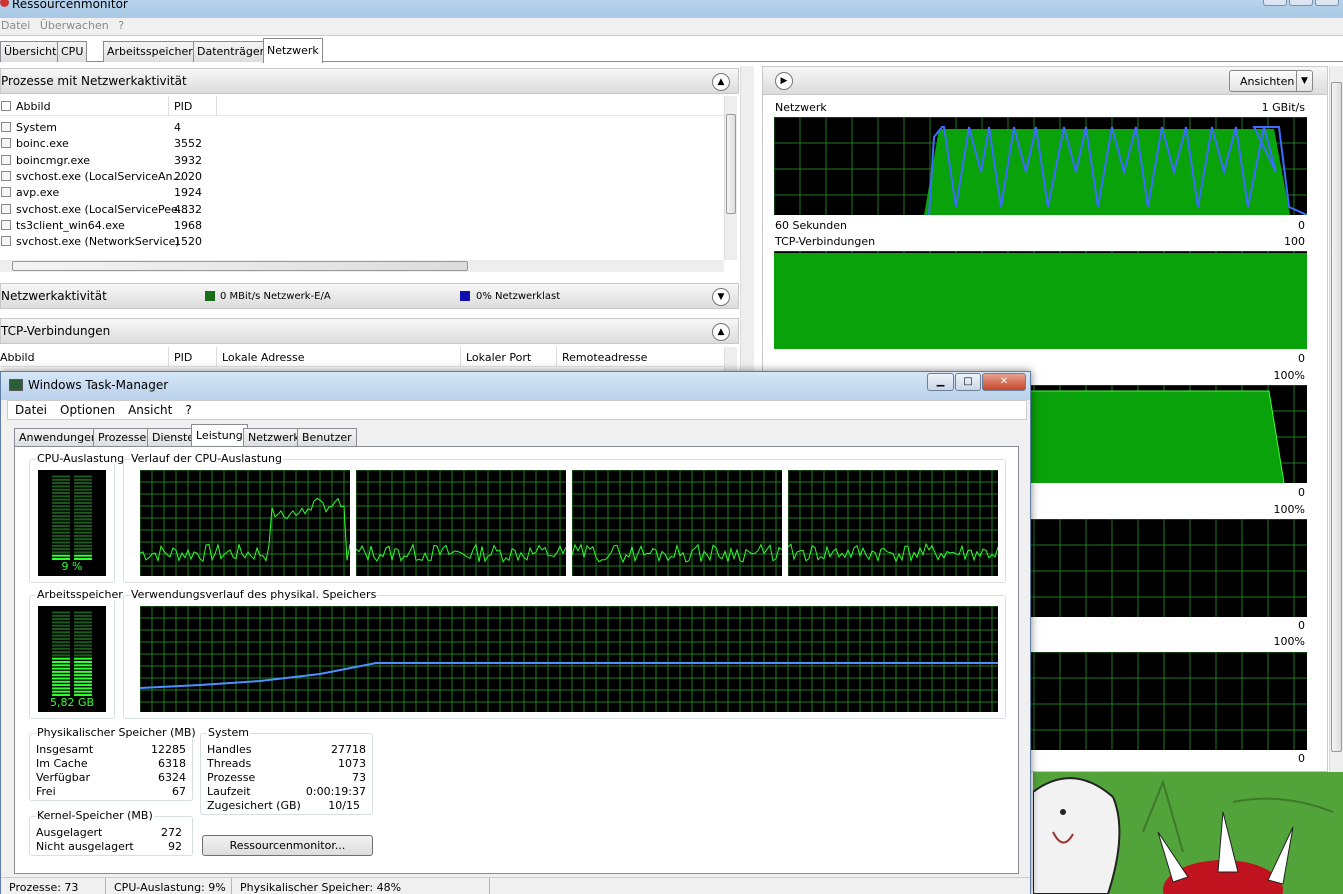  What do you see at coordinates (360, 209) in the screenshot?
I see `process-row: svchost.exe (LocalServicePee... 4832` at bounding box center [360, 209].